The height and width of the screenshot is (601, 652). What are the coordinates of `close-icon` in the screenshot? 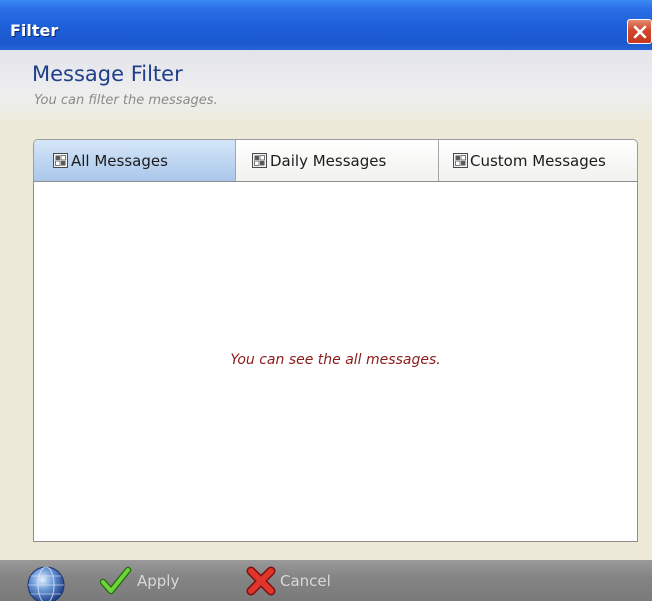 It's located at (640, 32).